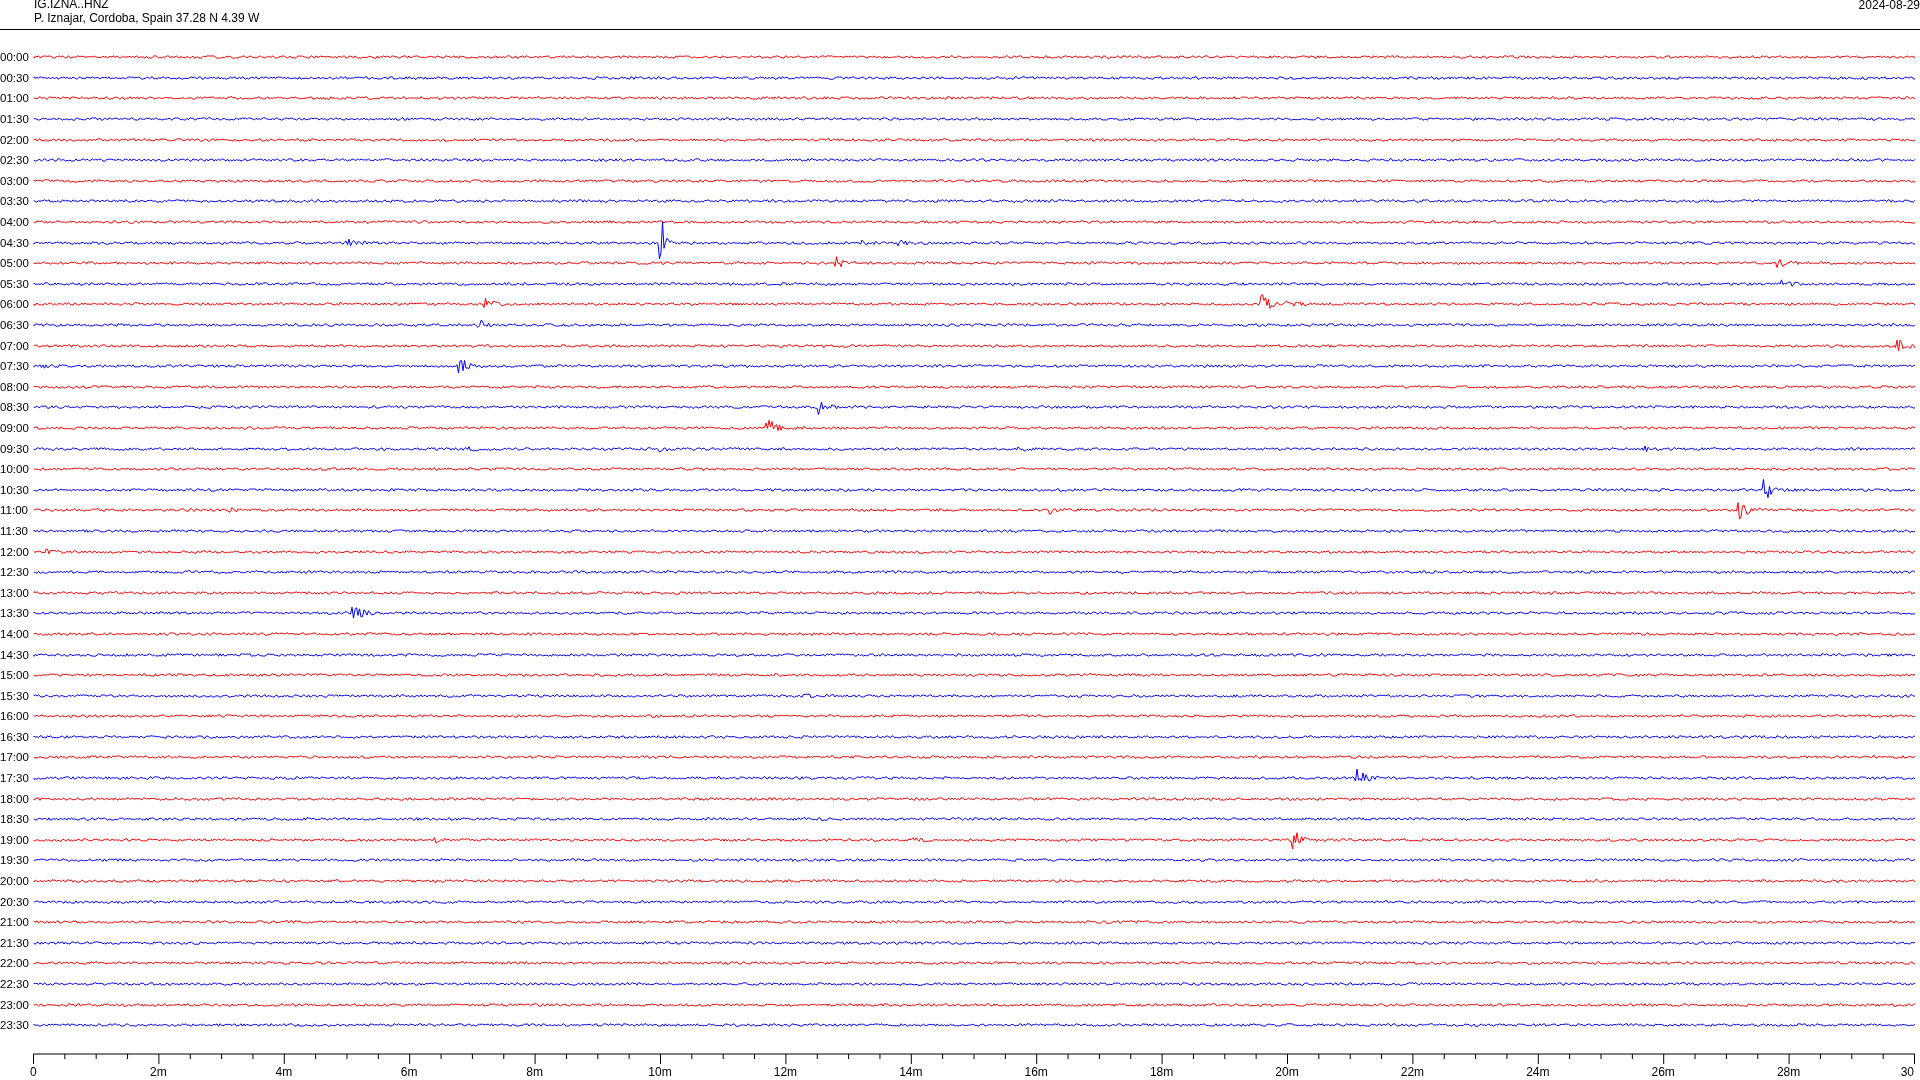 The height and width of the screenshot is (1080, 1920). Describe the element at coordinates (147, 18) in the screenshot. I see `station-location: P. Iznajar, Cordoba, Spain 37.28 N 4.39 W` at that location.